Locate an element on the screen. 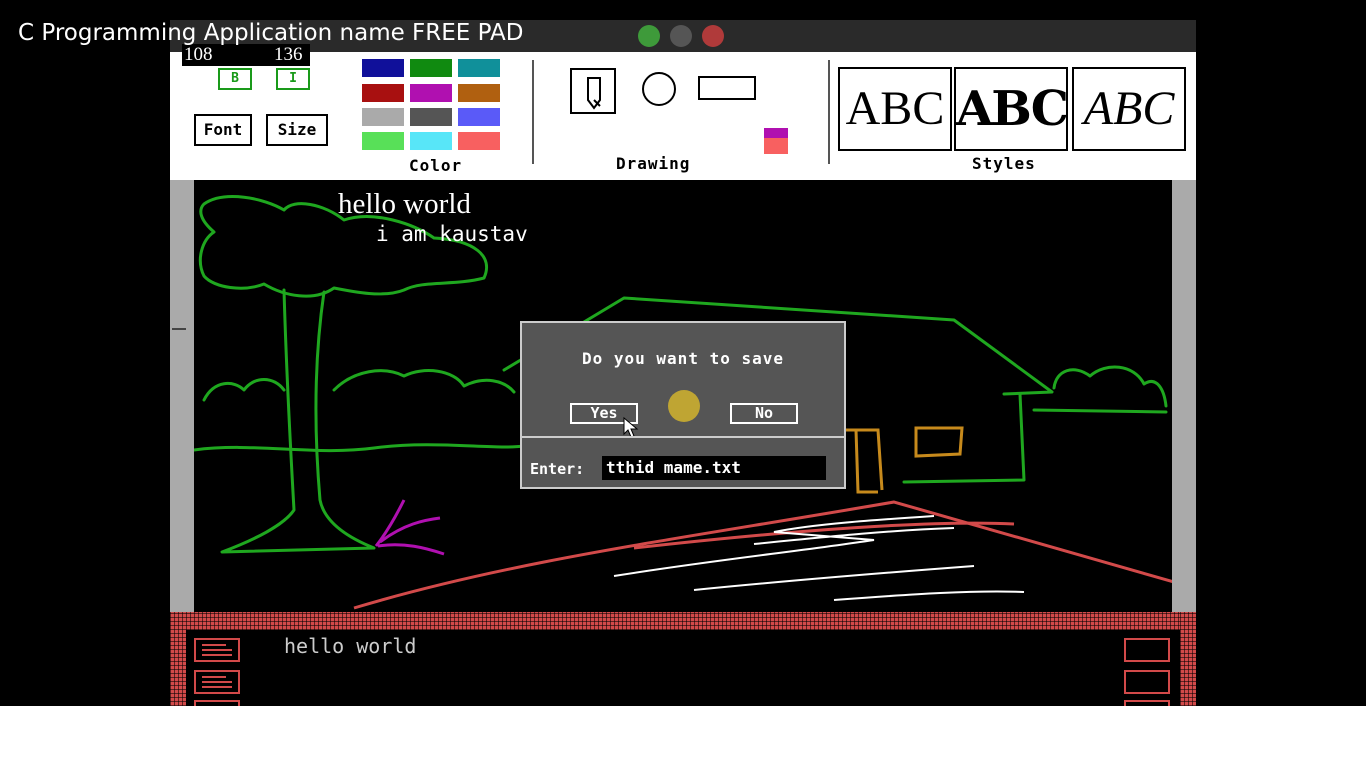  cursor-coordinates: 108 136 is located at coordinates (246, 55).